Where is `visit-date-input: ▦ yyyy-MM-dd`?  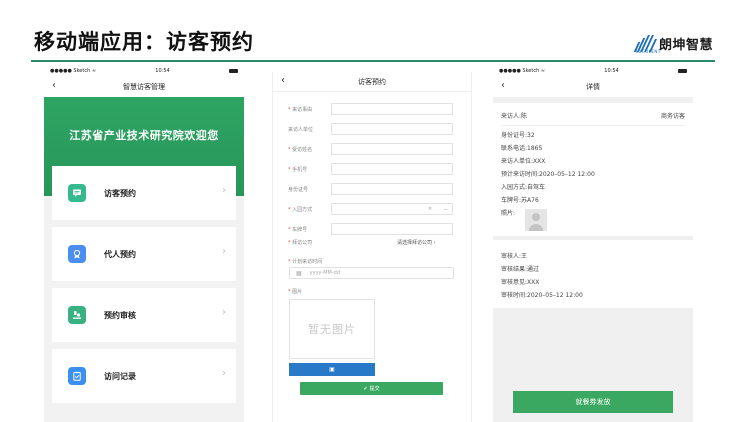 visit-date-input: ▦ yyyy-MM-dd is located at coordinates (371, 273).